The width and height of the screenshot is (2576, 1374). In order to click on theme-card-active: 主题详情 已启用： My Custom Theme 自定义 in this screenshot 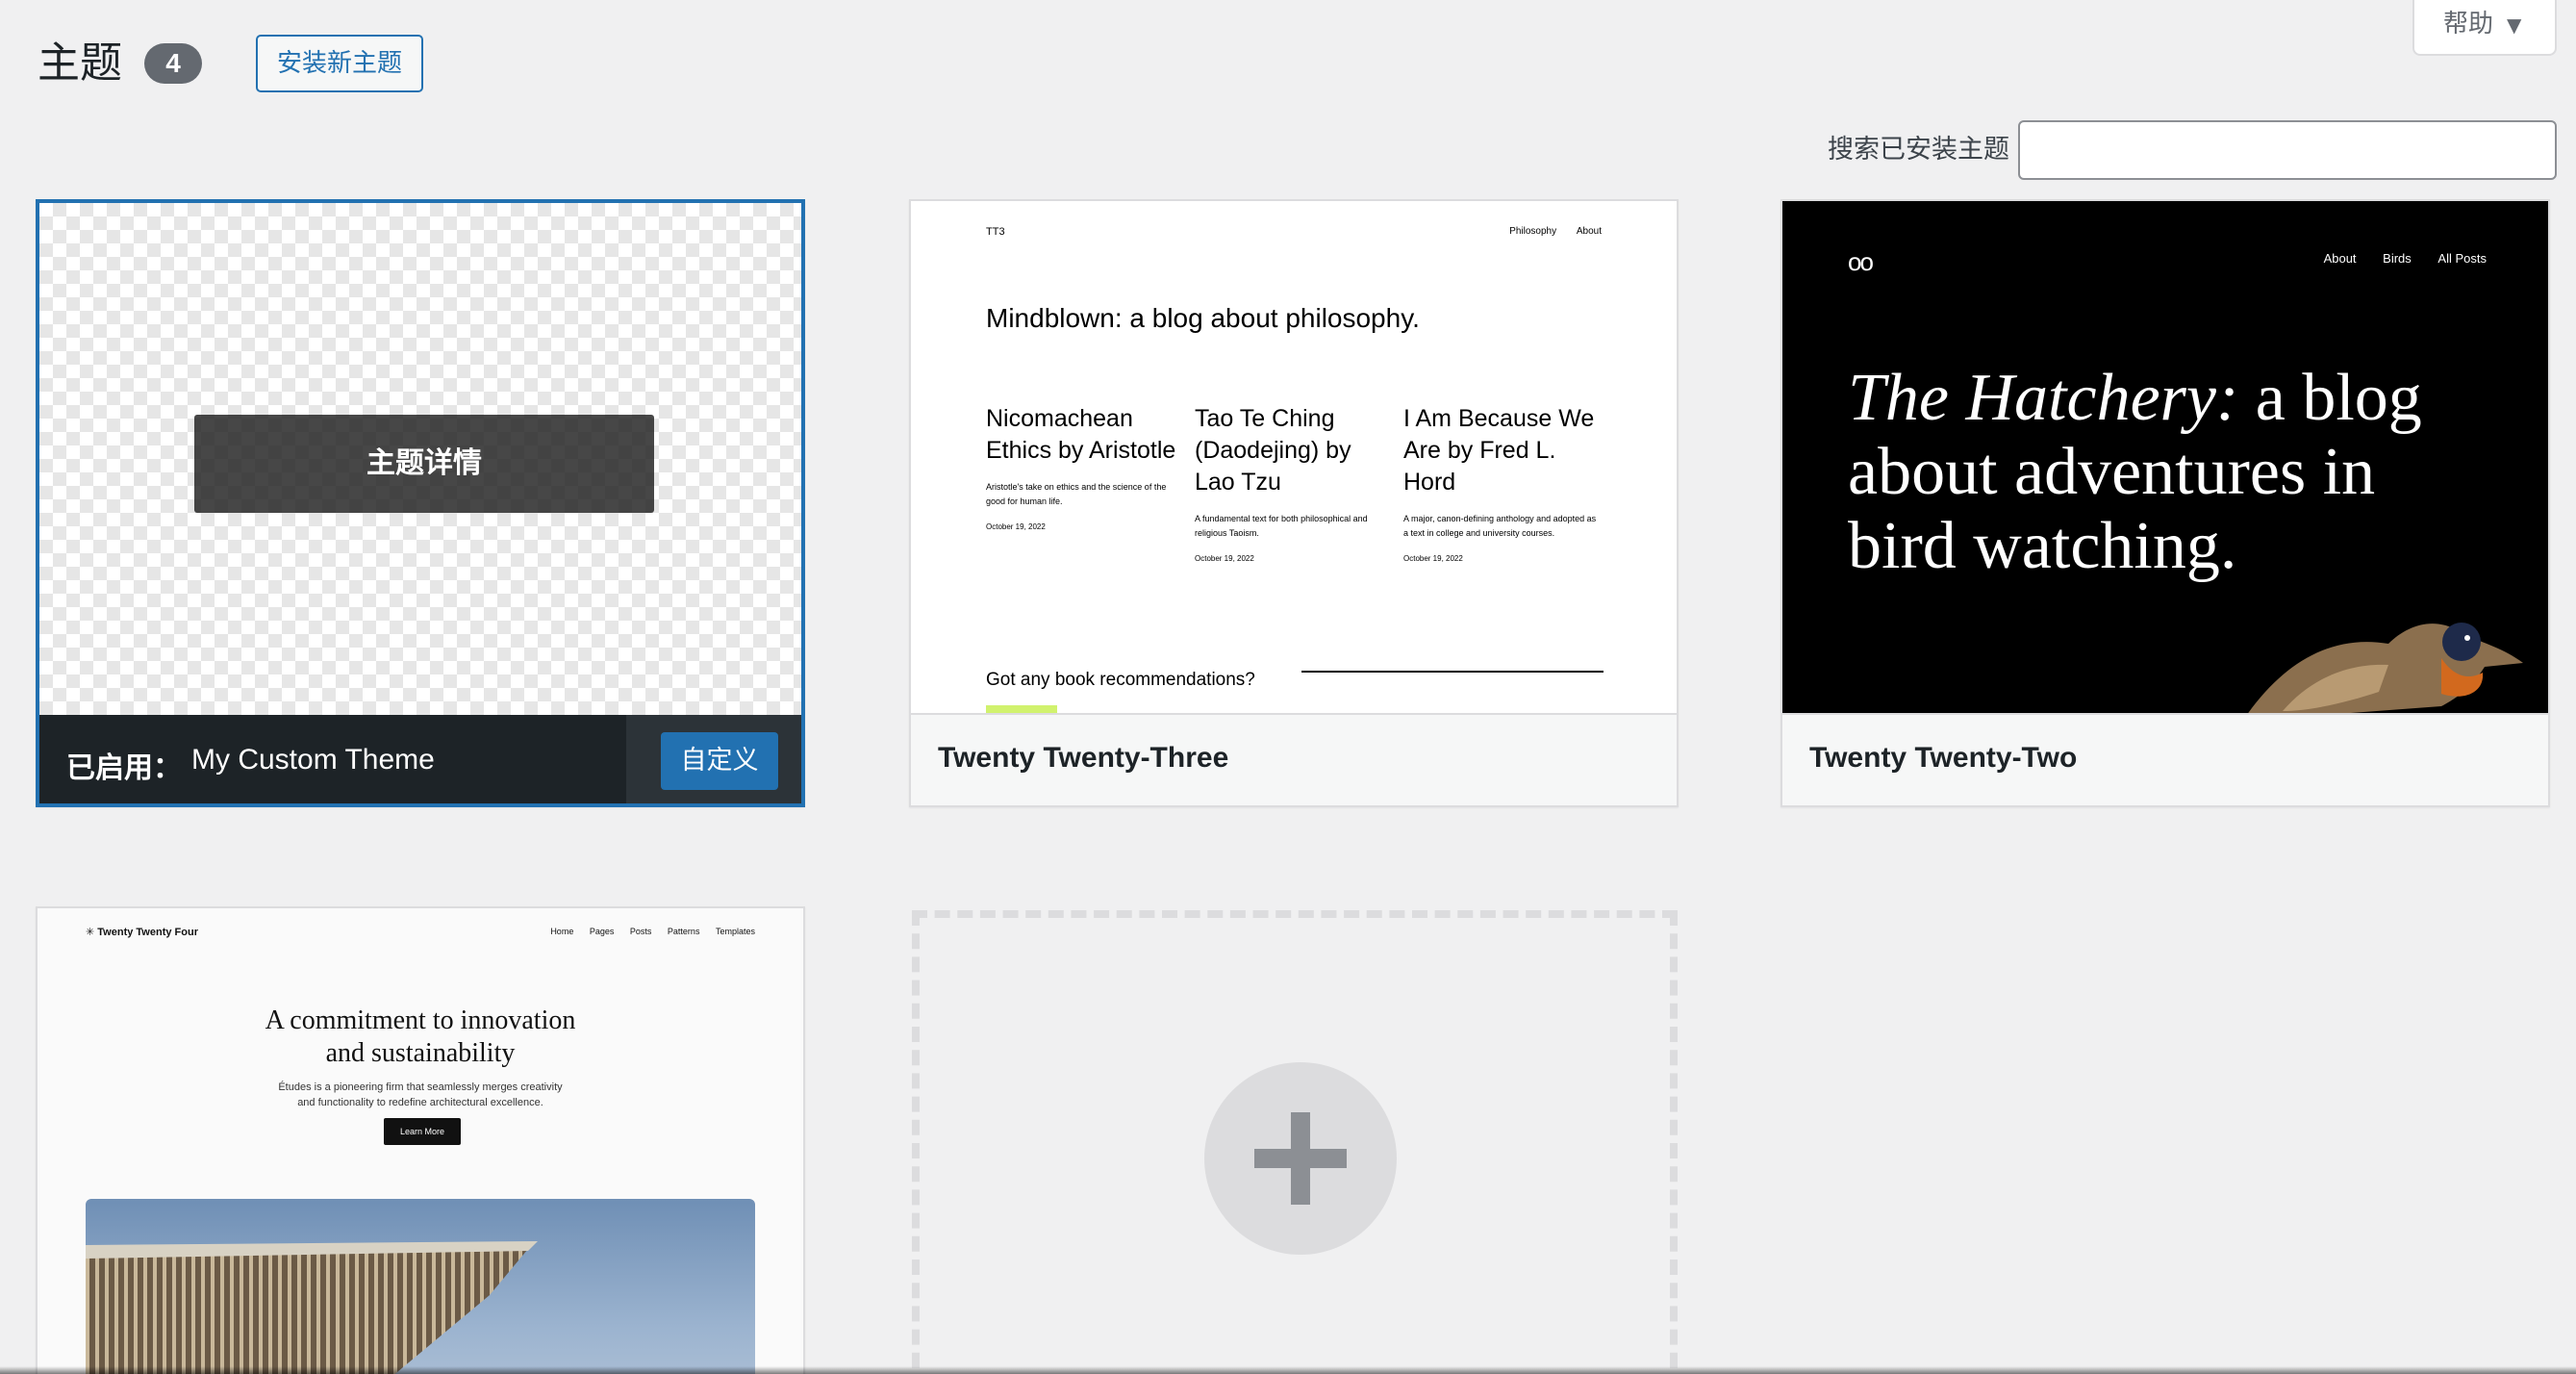, I will do `click(421, 503)`.